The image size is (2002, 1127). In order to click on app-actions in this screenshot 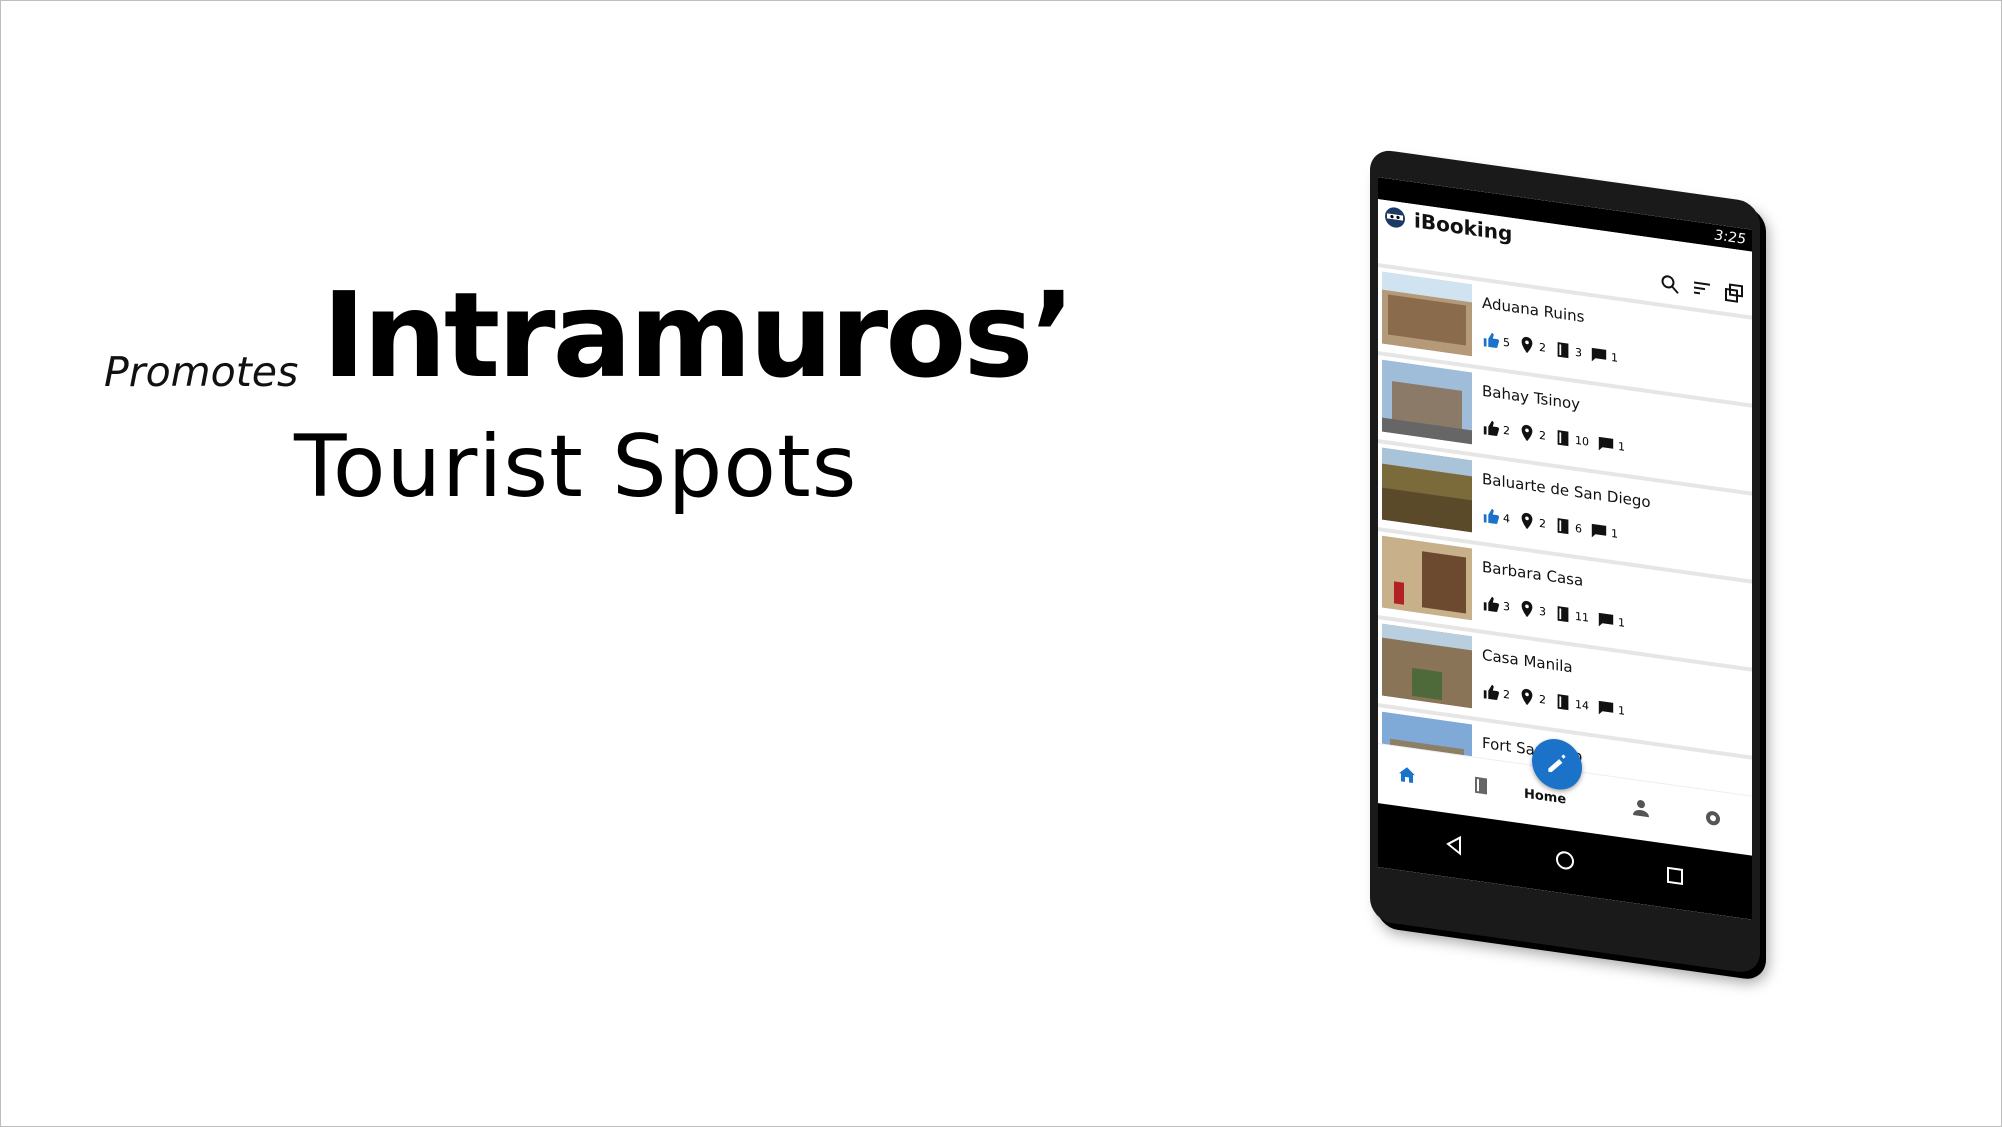, I will do `click(1702, 289)`.